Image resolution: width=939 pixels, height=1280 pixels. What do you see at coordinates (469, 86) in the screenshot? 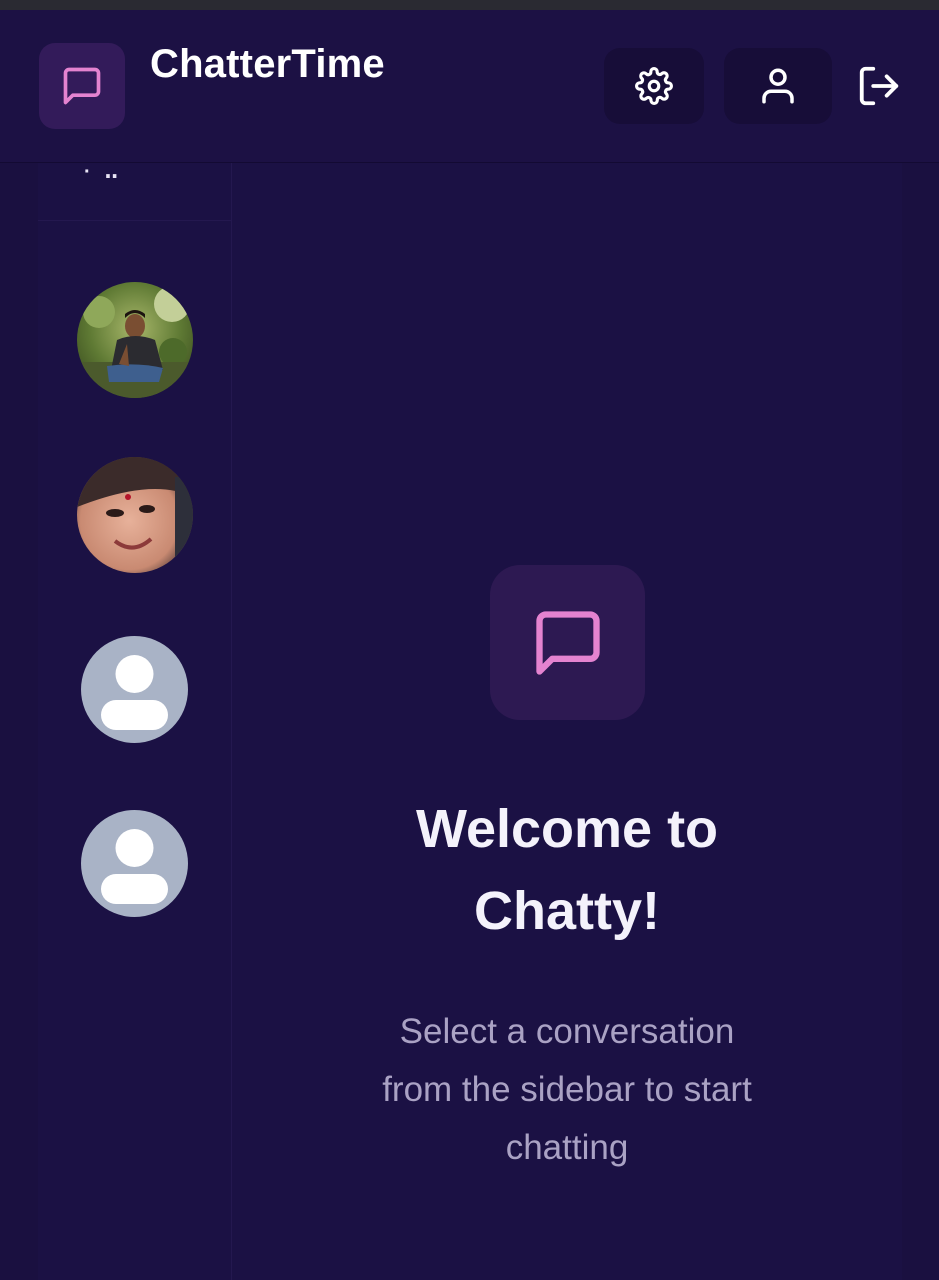
I see `navbar: ChatterTime` at bounding box center [469, 86].